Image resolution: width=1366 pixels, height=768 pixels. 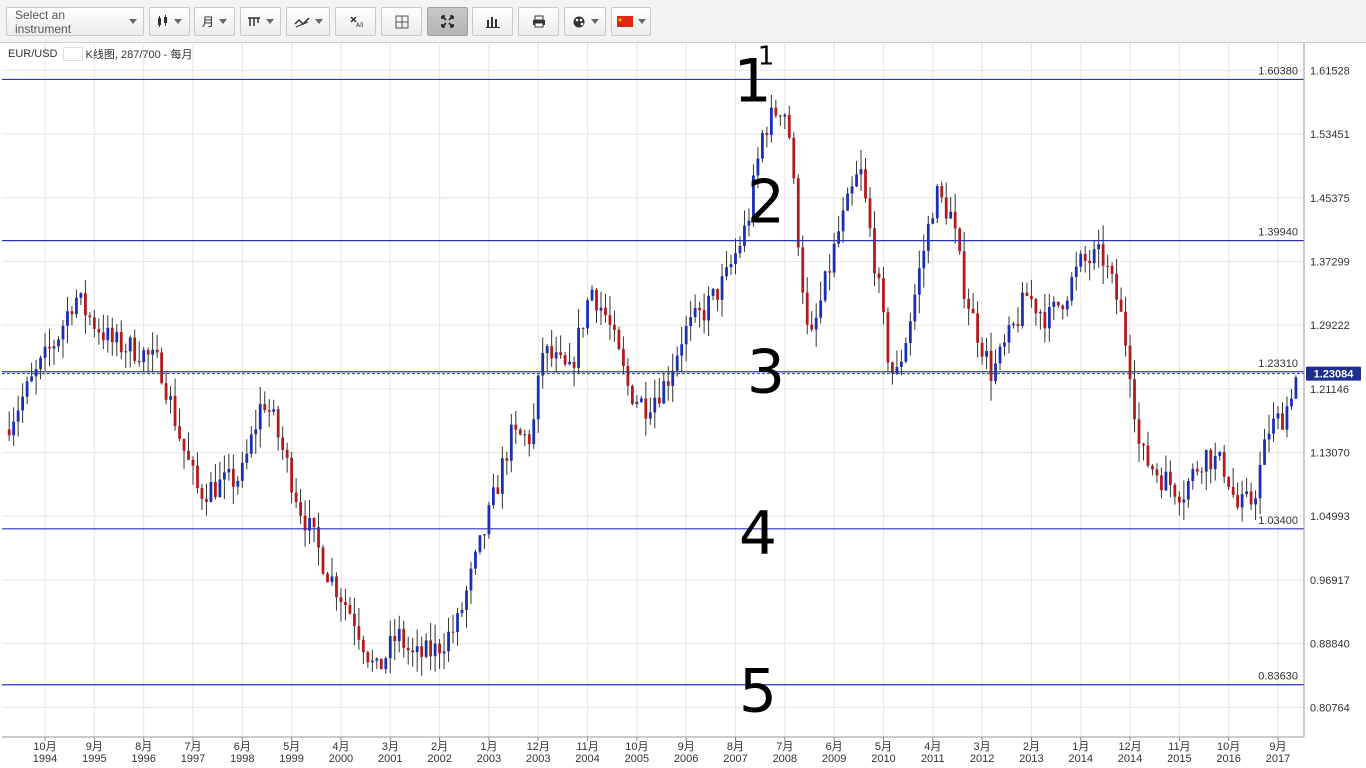 What do you see at coordinates (1278, 521) in the screenshot?
I see `level-label: 1.03400` at bounding box center [1278, 521].